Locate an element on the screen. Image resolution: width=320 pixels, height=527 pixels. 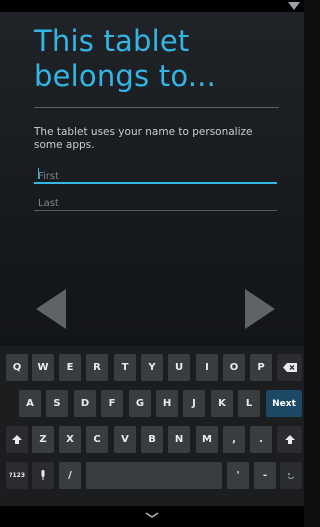
symbols-key-label: ?123 is located at coordinates (16, 475).